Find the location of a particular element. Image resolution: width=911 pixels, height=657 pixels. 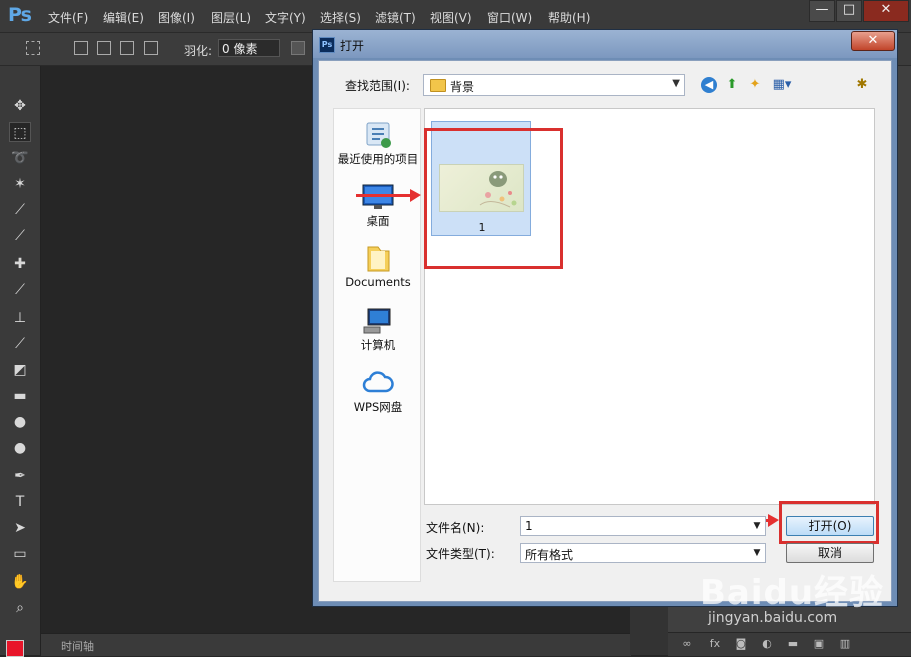

pen-tool-icon: ✒ is located at coordinates (20, 476).